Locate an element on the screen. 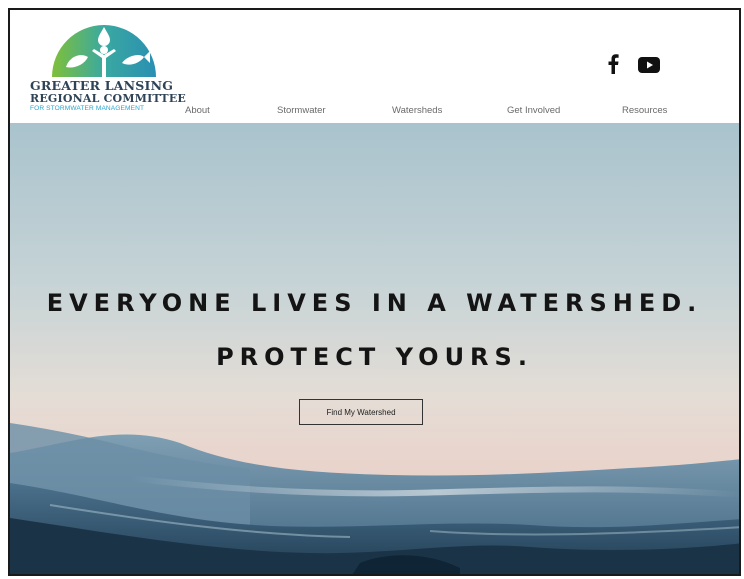 This screenshot has height=579, width=744. youtube-link is located at coordinates (649, 67).